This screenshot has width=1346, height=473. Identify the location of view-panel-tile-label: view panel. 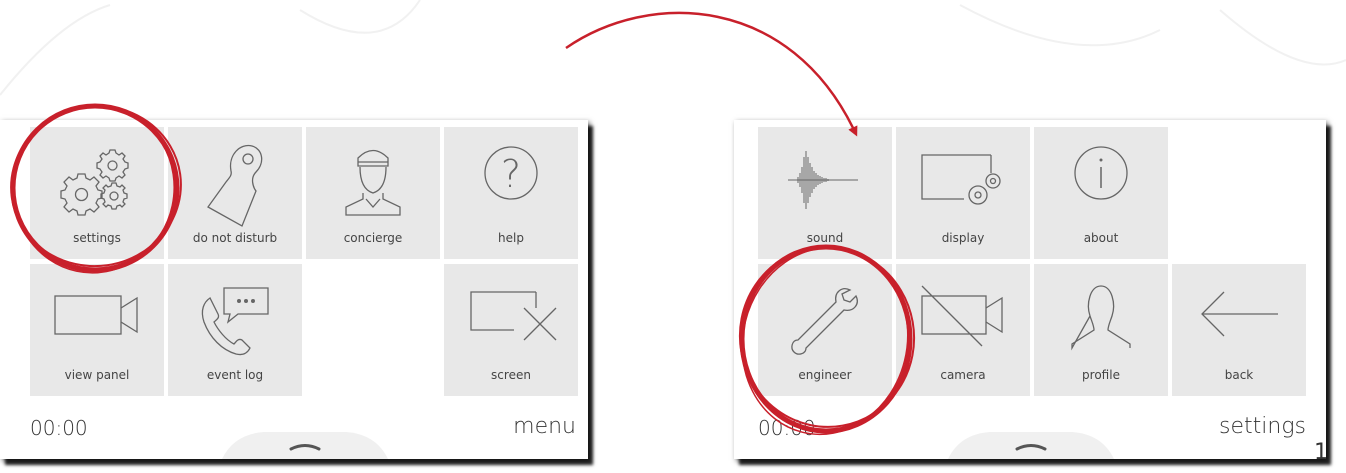
(97, 375).